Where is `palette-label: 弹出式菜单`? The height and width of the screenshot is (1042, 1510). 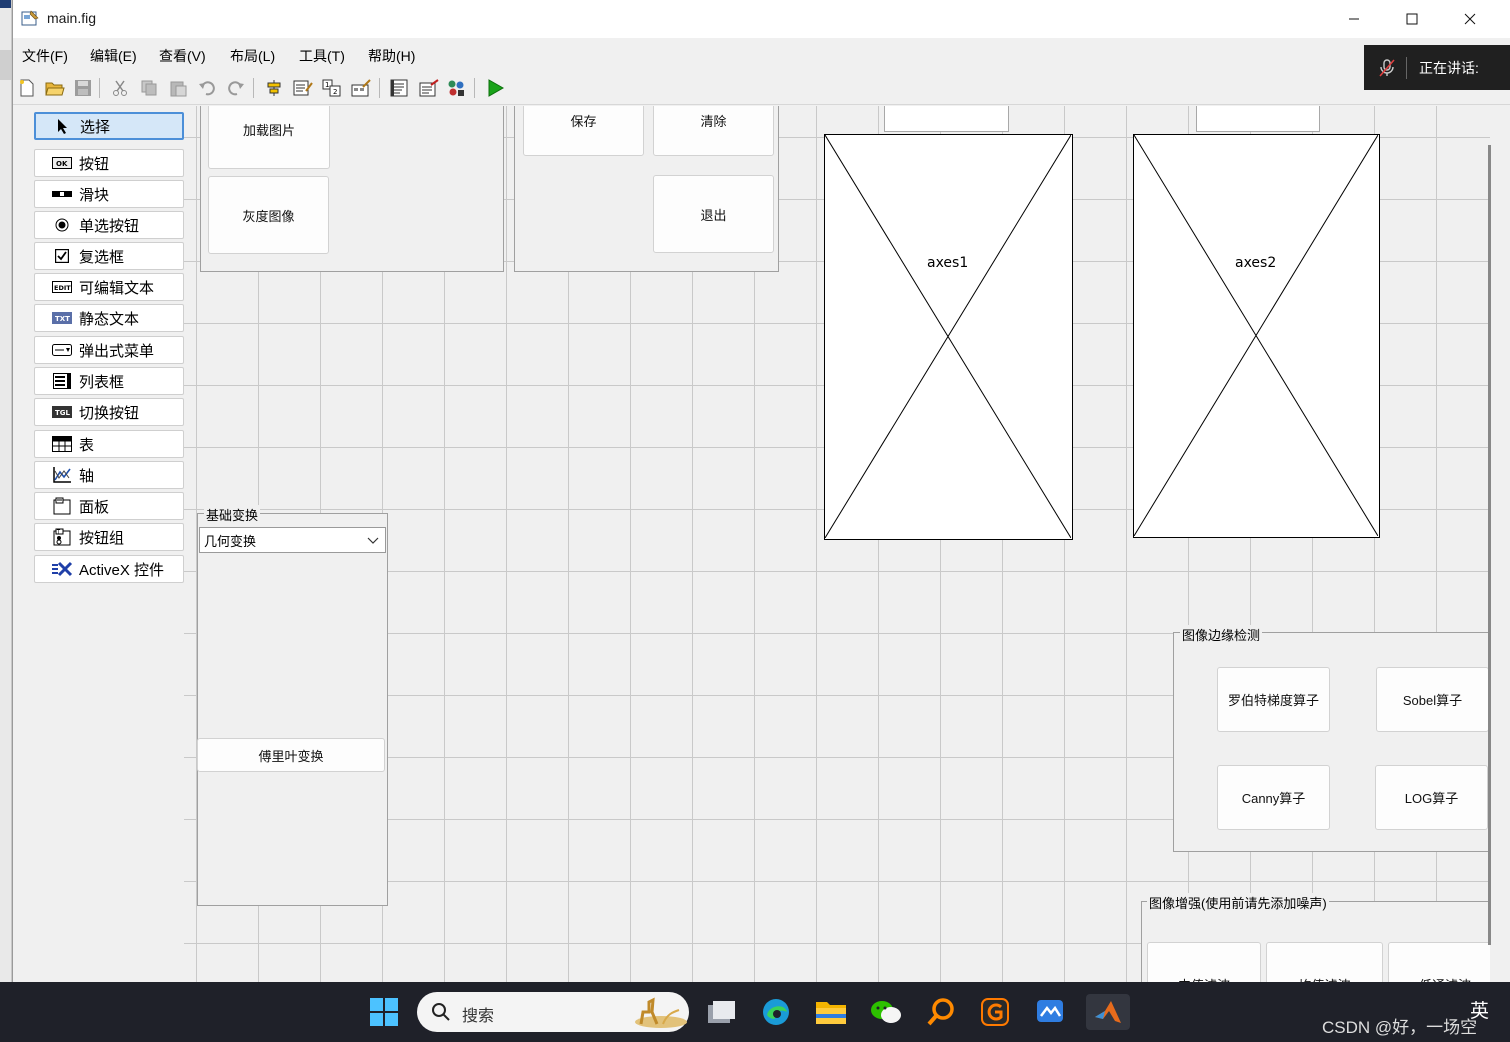
palette-label: 弹出式菜单 is located at coordinates (117, 351).